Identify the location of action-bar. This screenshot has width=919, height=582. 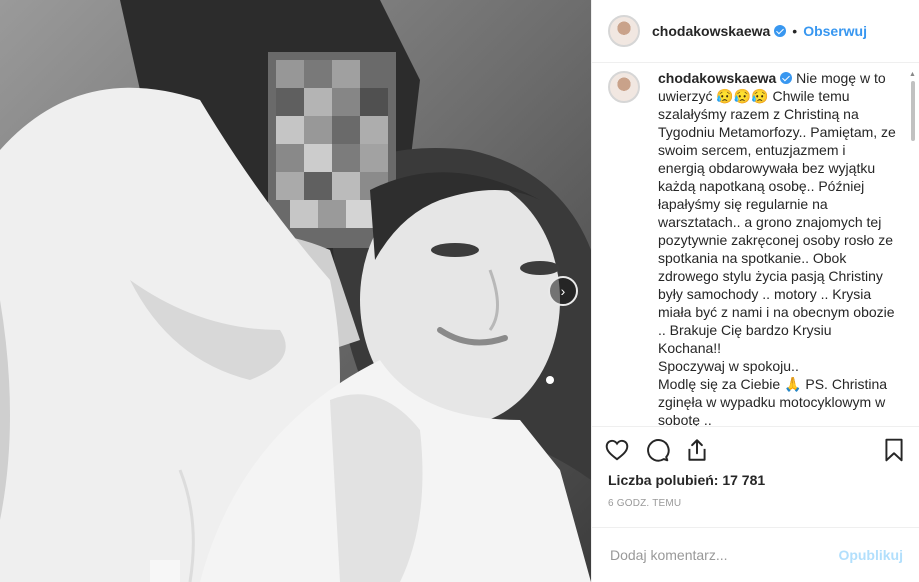
(755, 449).